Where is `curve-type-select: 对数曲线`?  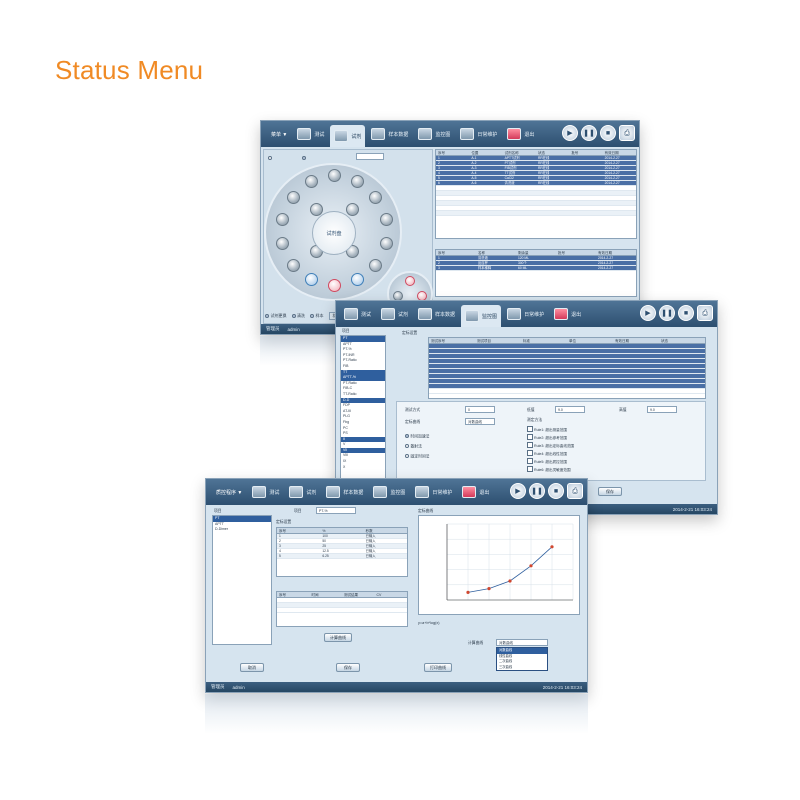 curve-type-select: 对数曲线 is located at coordinates (522, 642).